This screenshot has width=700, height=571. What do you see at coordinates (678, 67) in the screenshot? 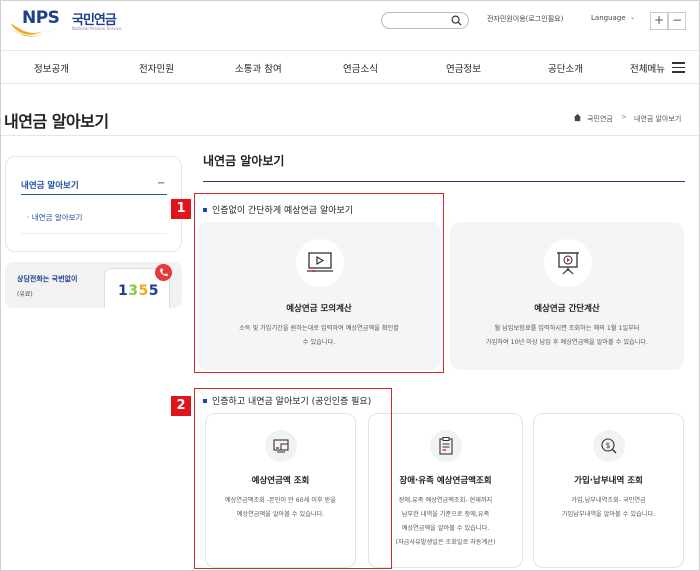
I see `hamburger-menu-icon` at bounding box center [678, 67].